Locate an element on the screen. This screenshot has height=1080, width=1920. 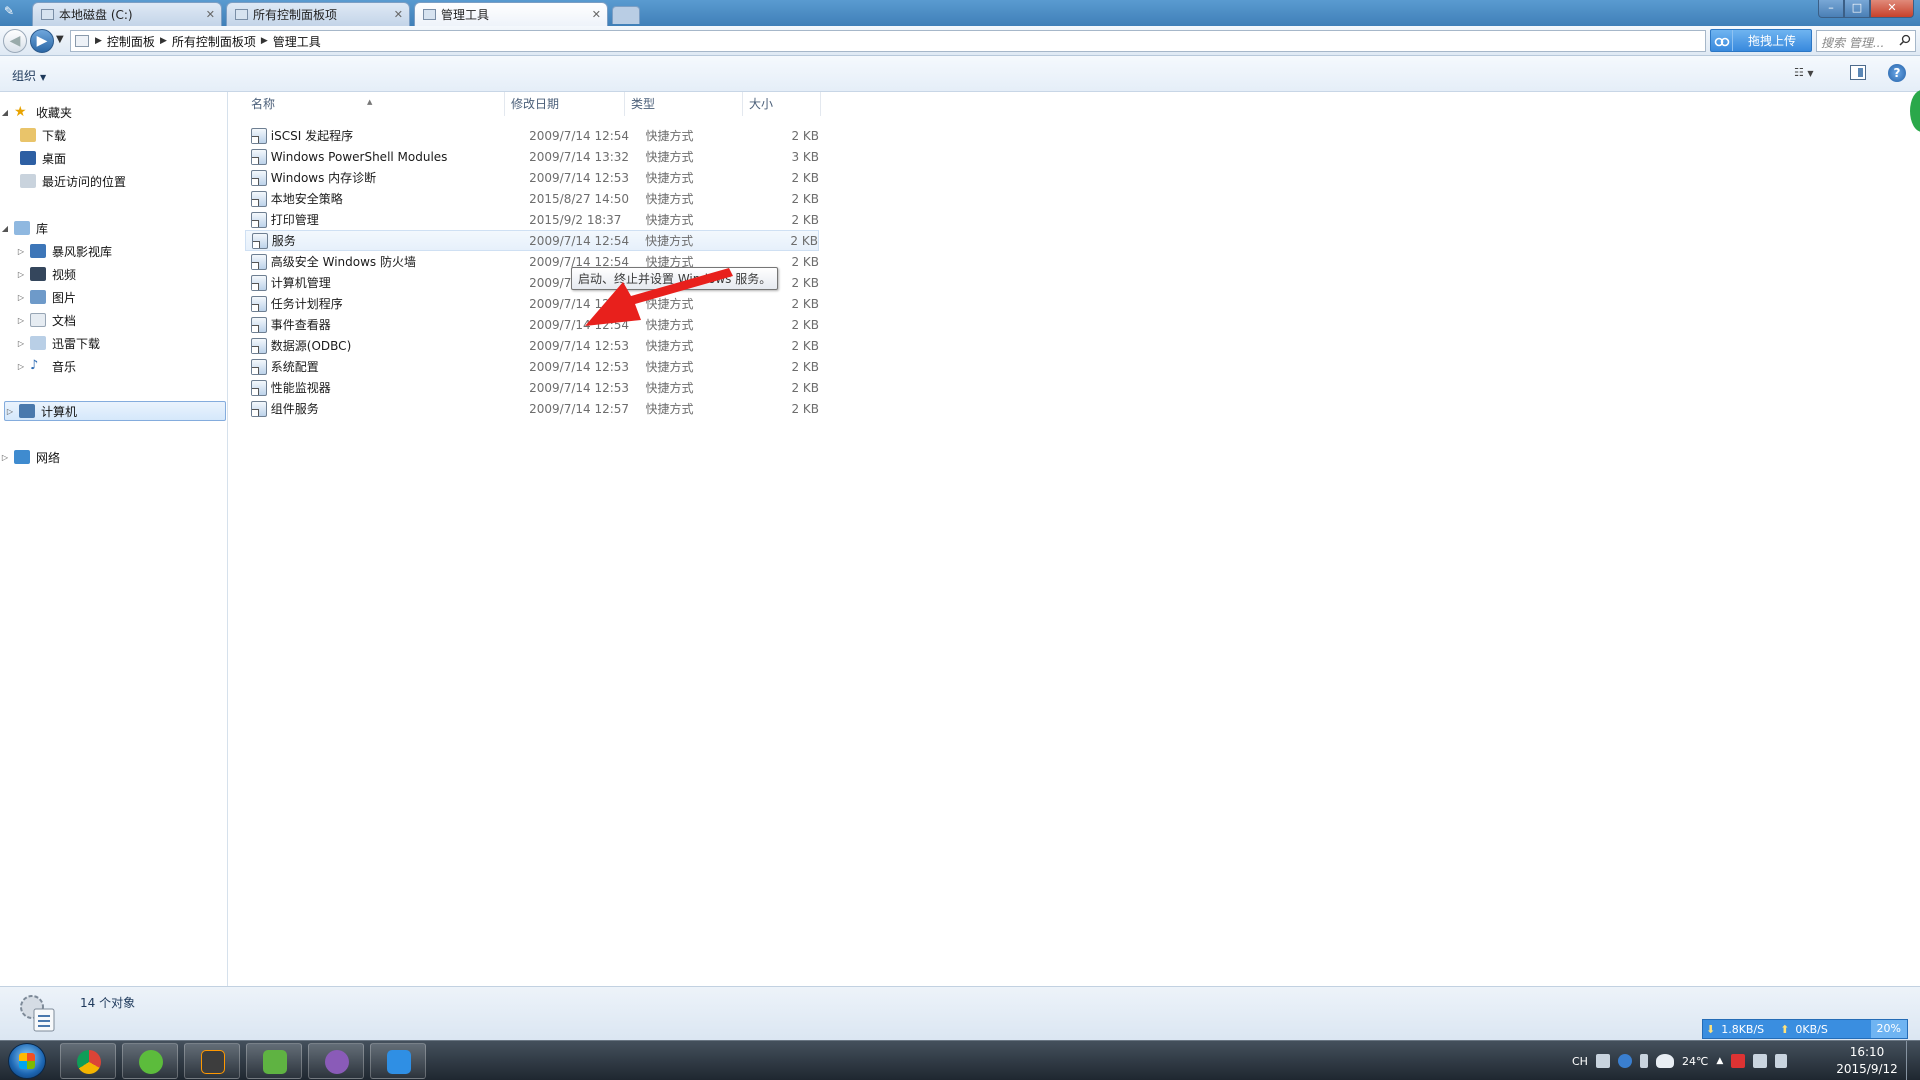
show-desktop-button is located at coordinates (1913, 1060).